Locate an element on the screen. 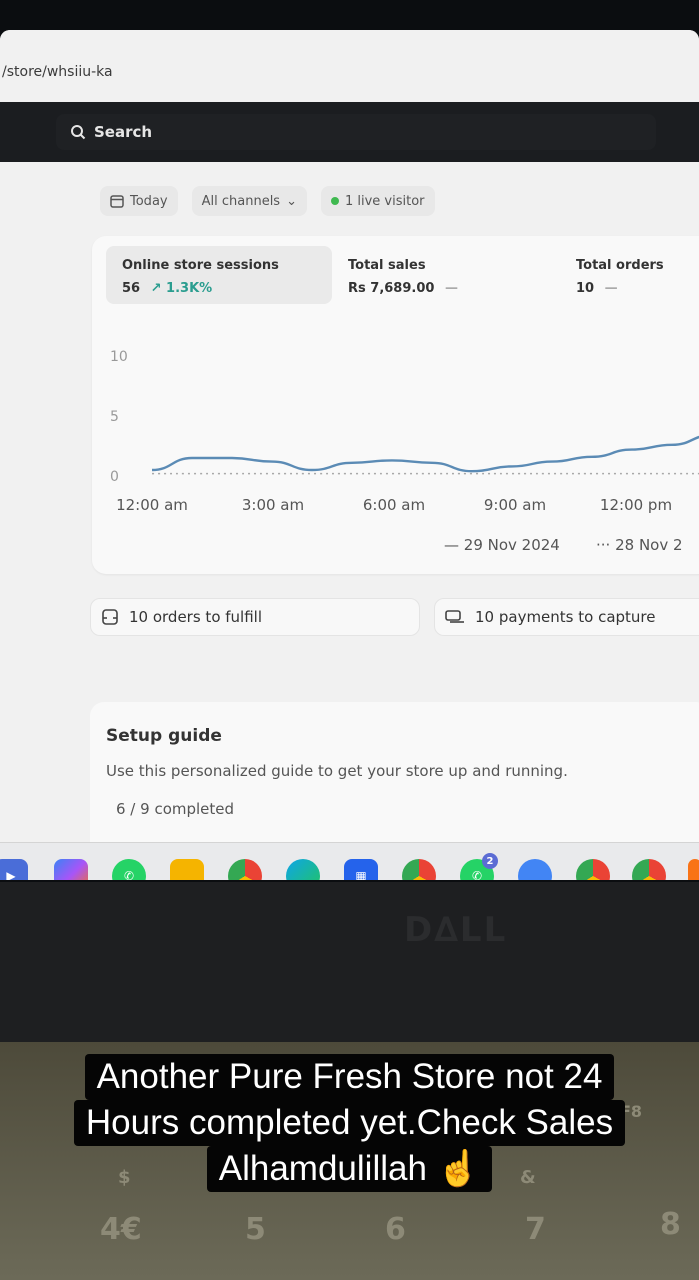 This screenshot has height=1280, width=699. orders-to-fulfill-label: 10 orders to fulfill is located at coordinates (196, 617).